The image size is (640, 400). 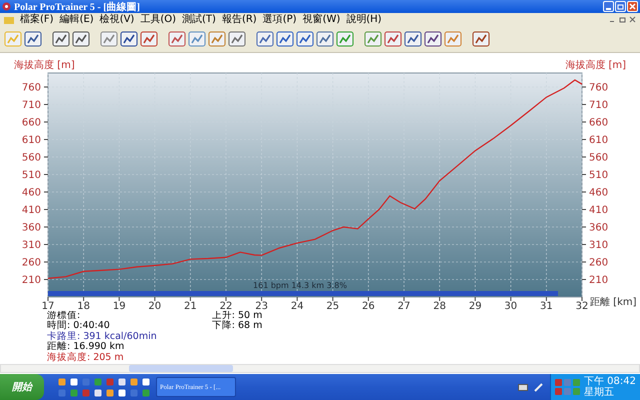 I want to click on x-tick-label: 23, so click(x=261, y=306).